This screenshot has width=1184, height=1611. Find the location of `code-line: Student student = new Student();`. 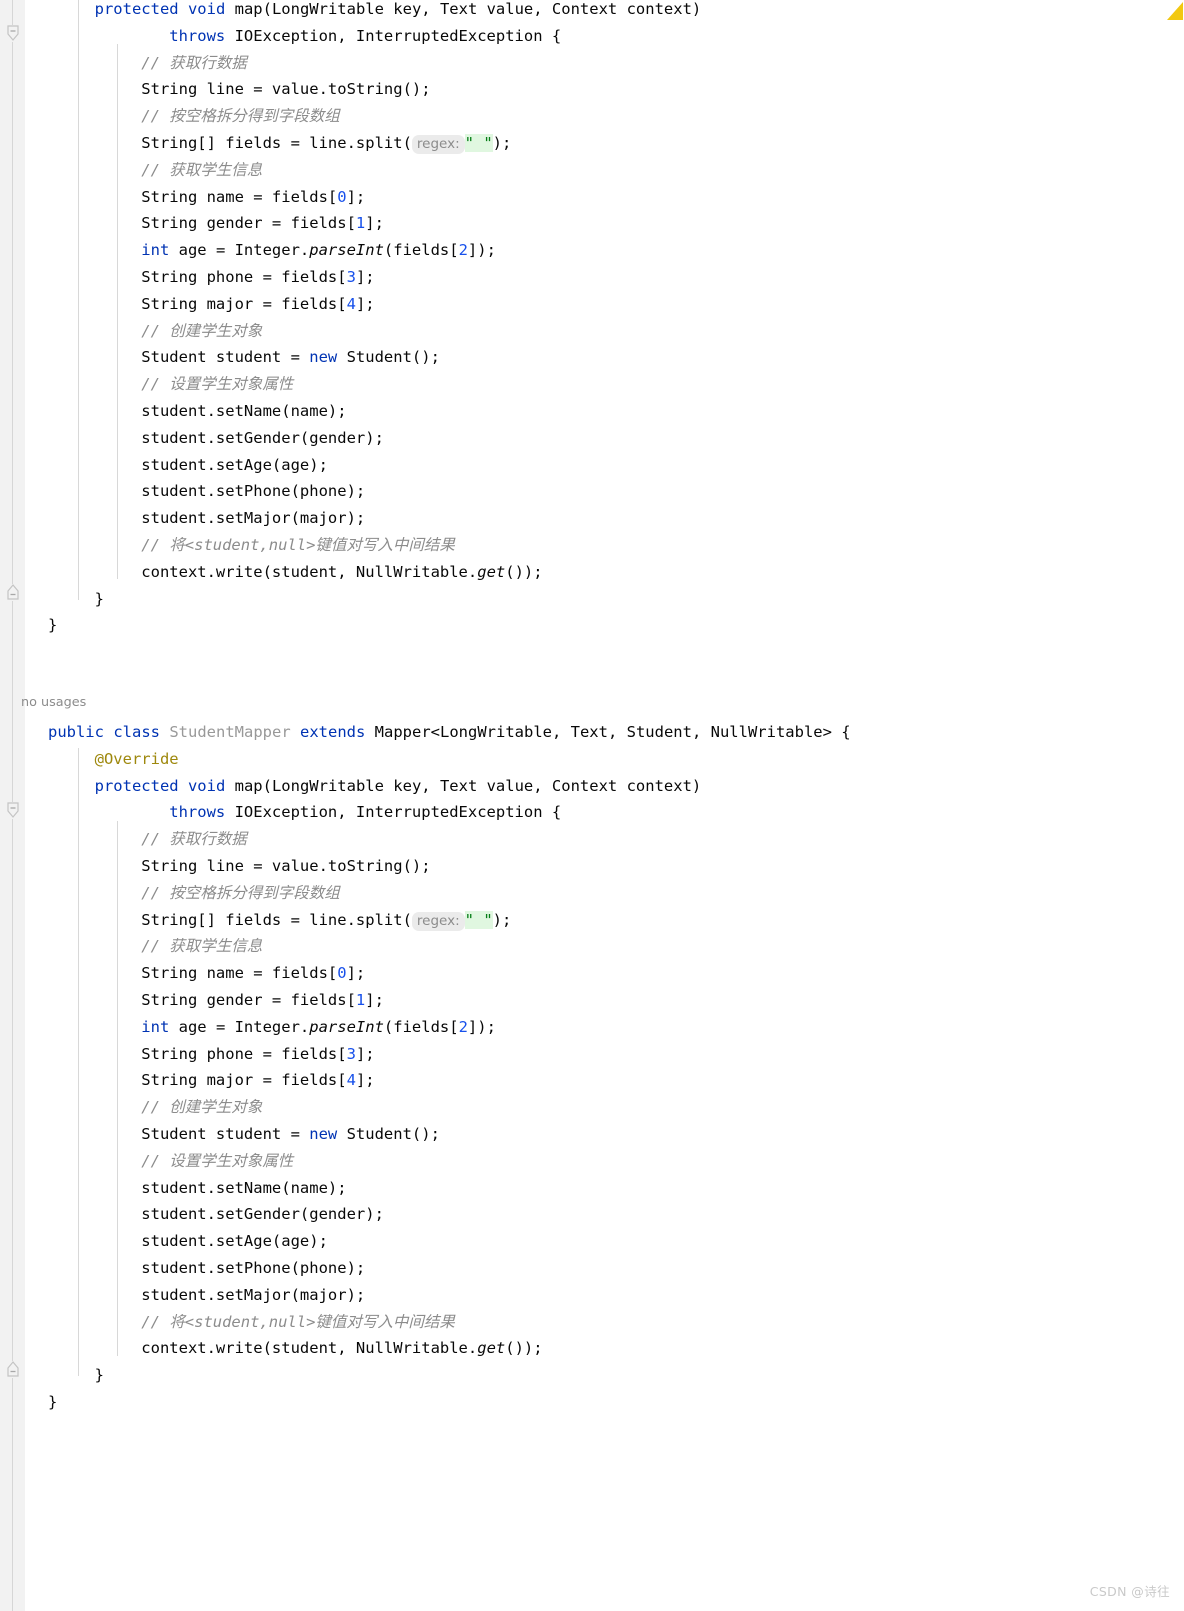

code-line: Student student = new Student(); is located at coordinates (290, 1134).